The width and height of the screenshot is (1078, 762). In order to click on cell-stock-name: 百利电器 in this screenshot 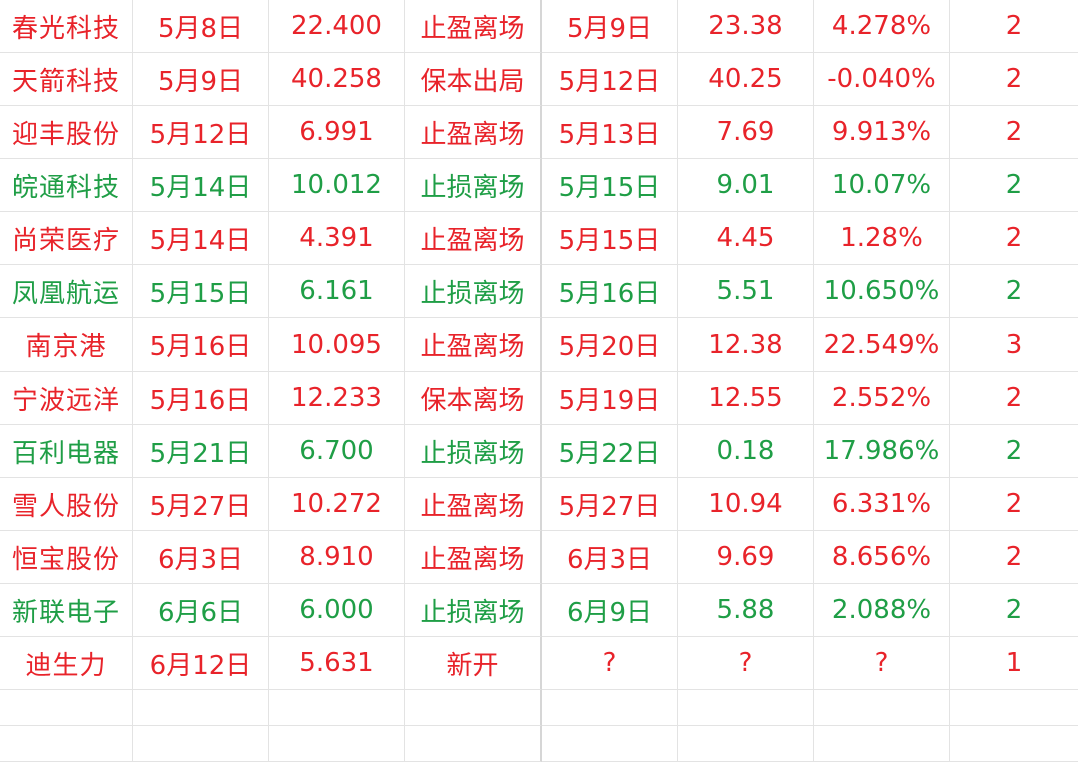, I will do `click(66, 451)`.